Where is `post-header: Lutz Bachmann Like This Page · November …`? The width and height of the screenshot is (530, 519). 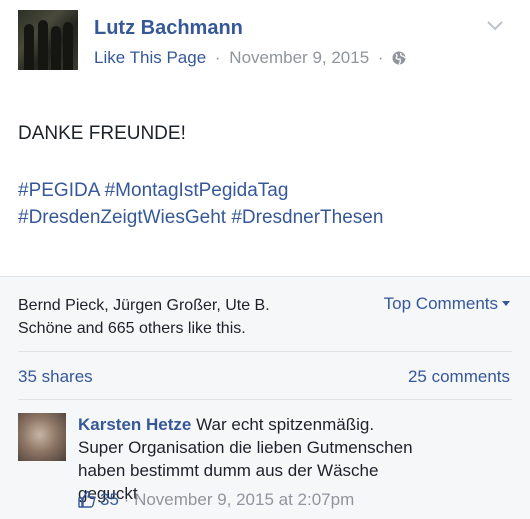
post-header: Lutz Bachmann Like This Page · November … is located at coordinates (267, 42).